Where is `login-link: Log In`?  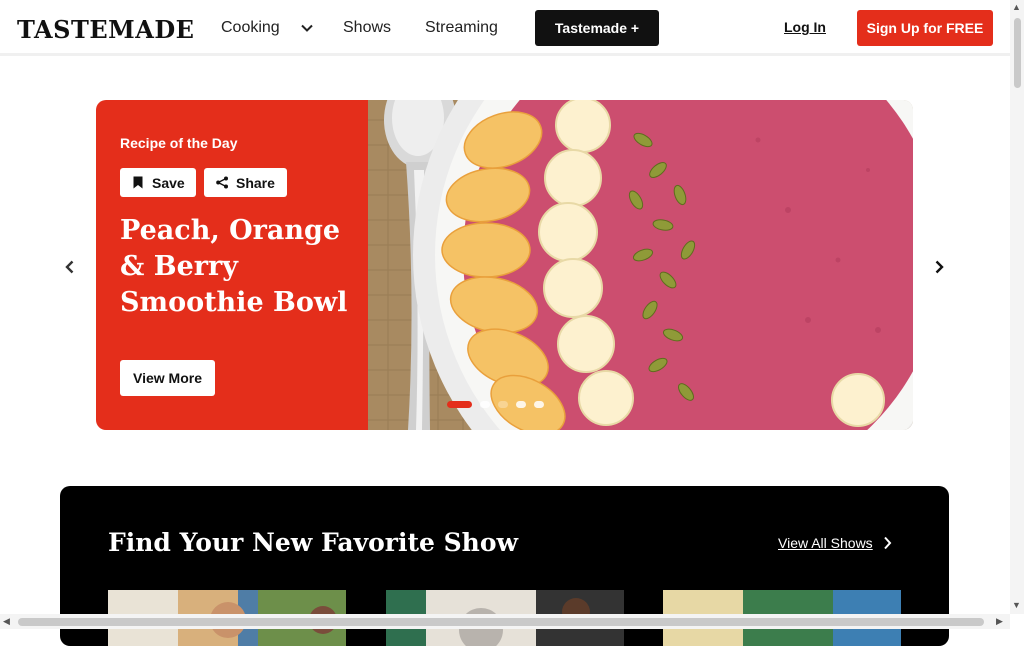
login-link: Log In is located at coordinates (805, 27).